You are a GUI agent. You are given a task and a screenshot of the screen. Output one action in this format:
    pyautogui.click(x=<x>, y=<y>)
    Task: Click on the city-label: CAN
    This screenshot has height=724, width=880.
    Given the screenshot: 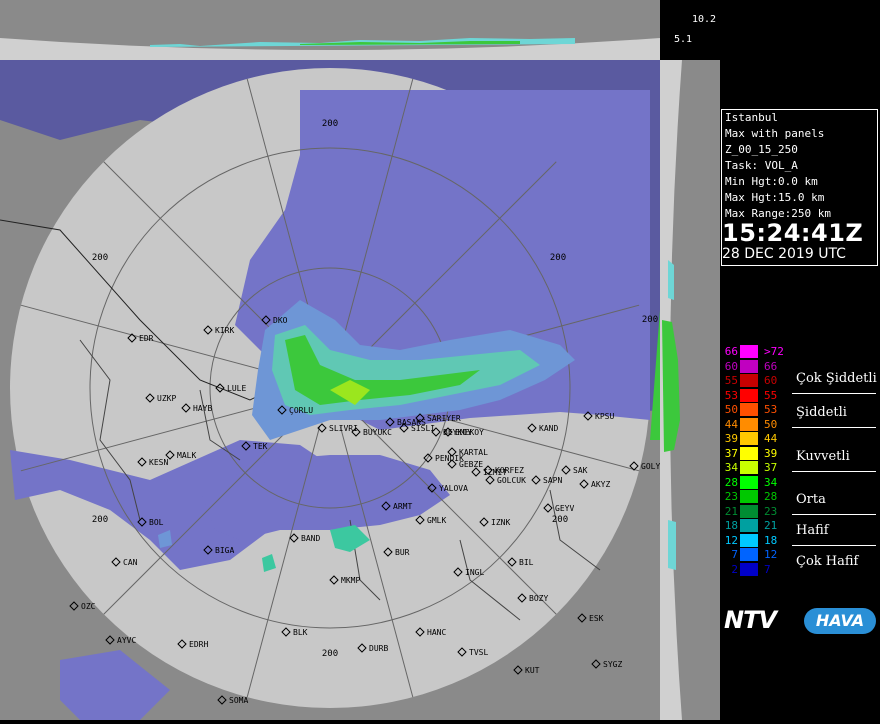 What is the action you would take?
    pyautogui.click(x=130, y=562)
    